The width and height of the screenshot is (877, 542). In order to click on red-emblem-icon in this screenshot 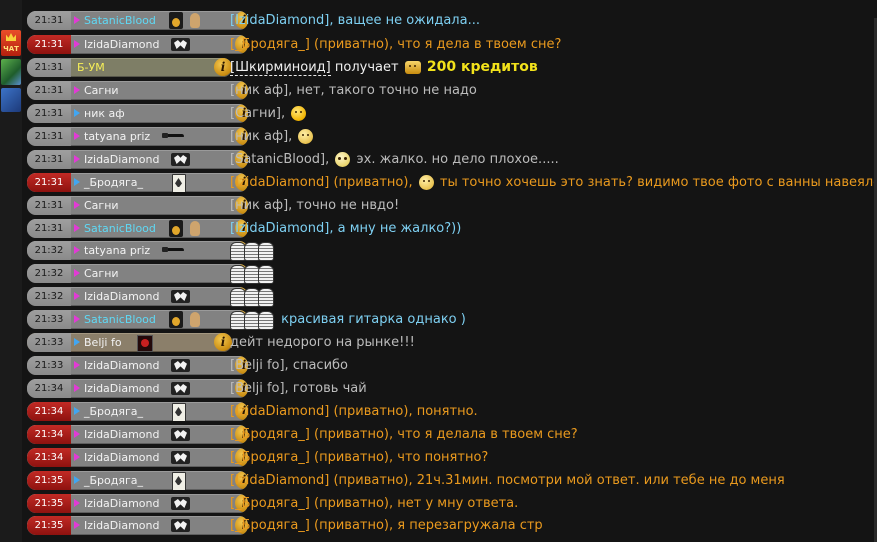, I will do `click(145, 343)`.